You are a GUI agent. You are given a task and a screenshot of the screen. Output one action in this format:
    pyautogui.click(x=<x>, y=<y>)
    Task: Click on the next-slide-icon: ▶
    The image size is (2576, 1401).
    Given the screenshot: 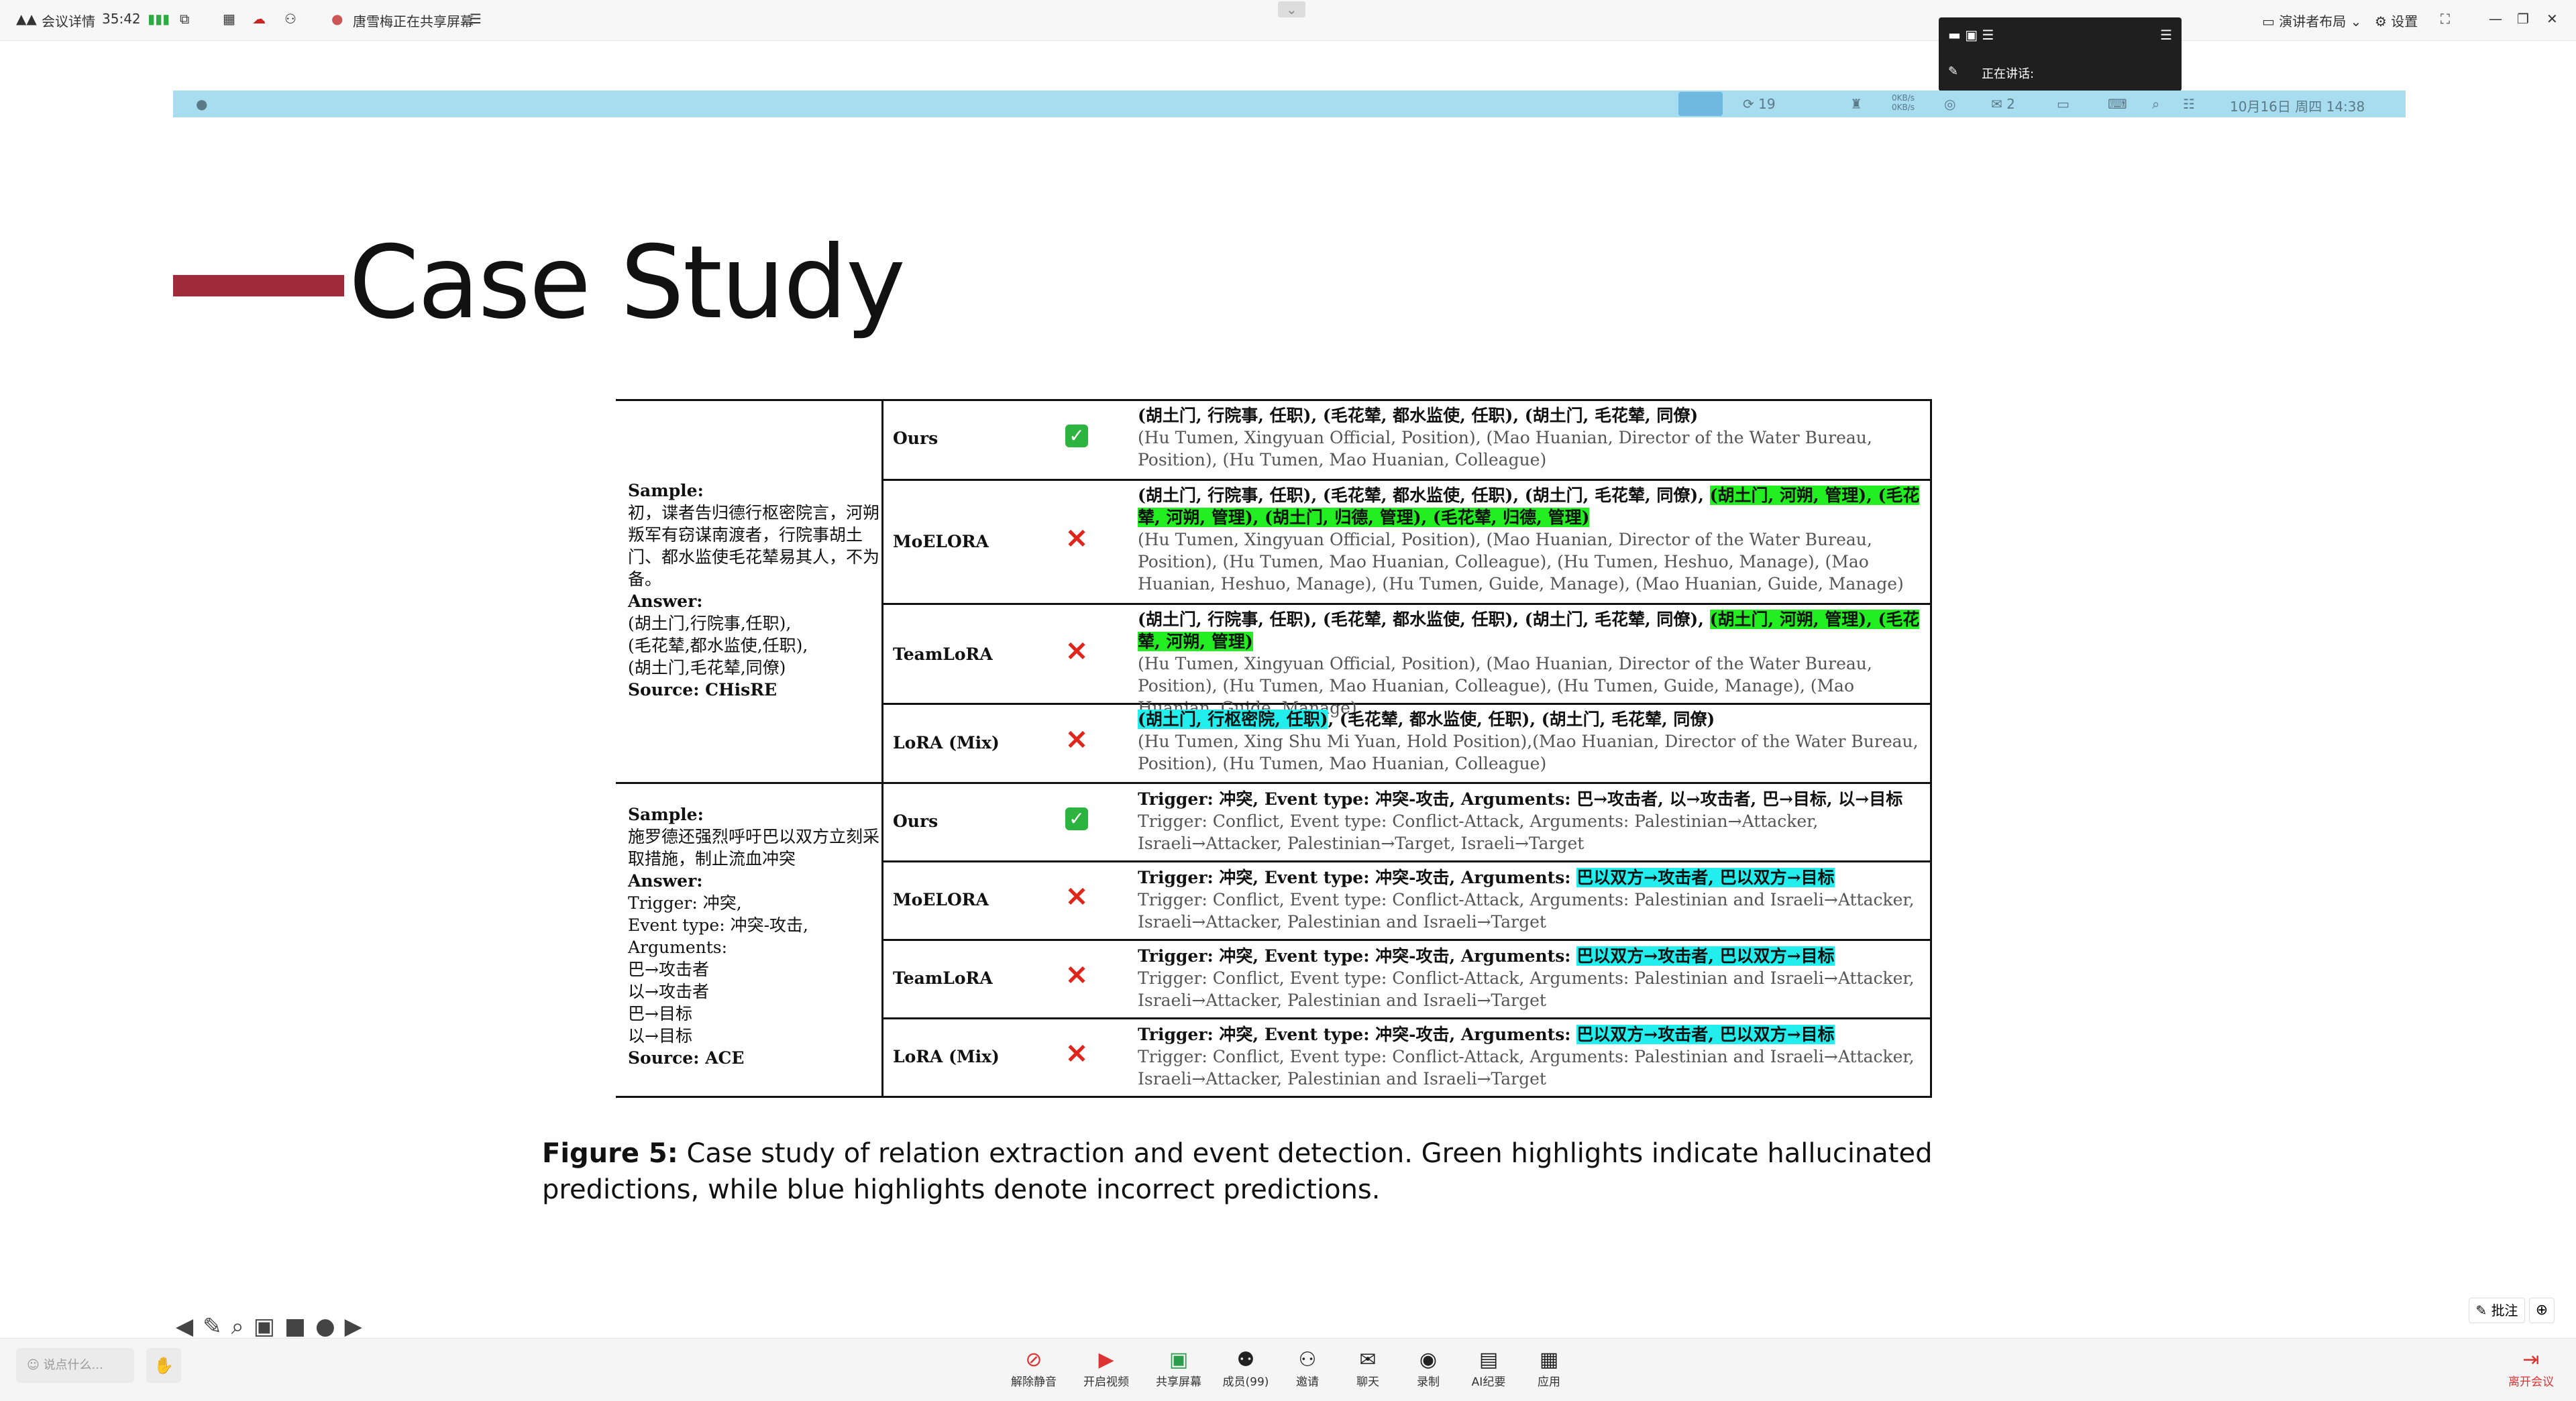 What is the action you would take?
    pyautogui.click(x=358, y=1326)
    